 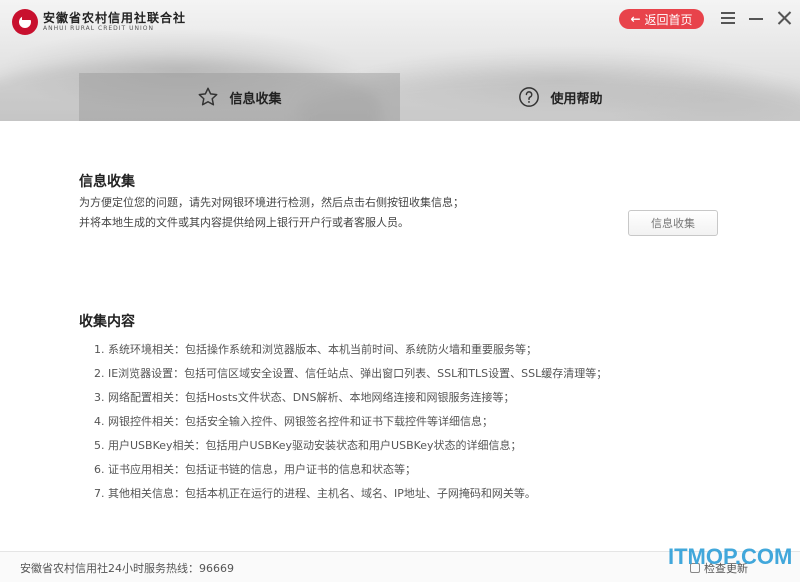 I want to click on tab-info-collect: 信息收集, so click(x=239, y=97).